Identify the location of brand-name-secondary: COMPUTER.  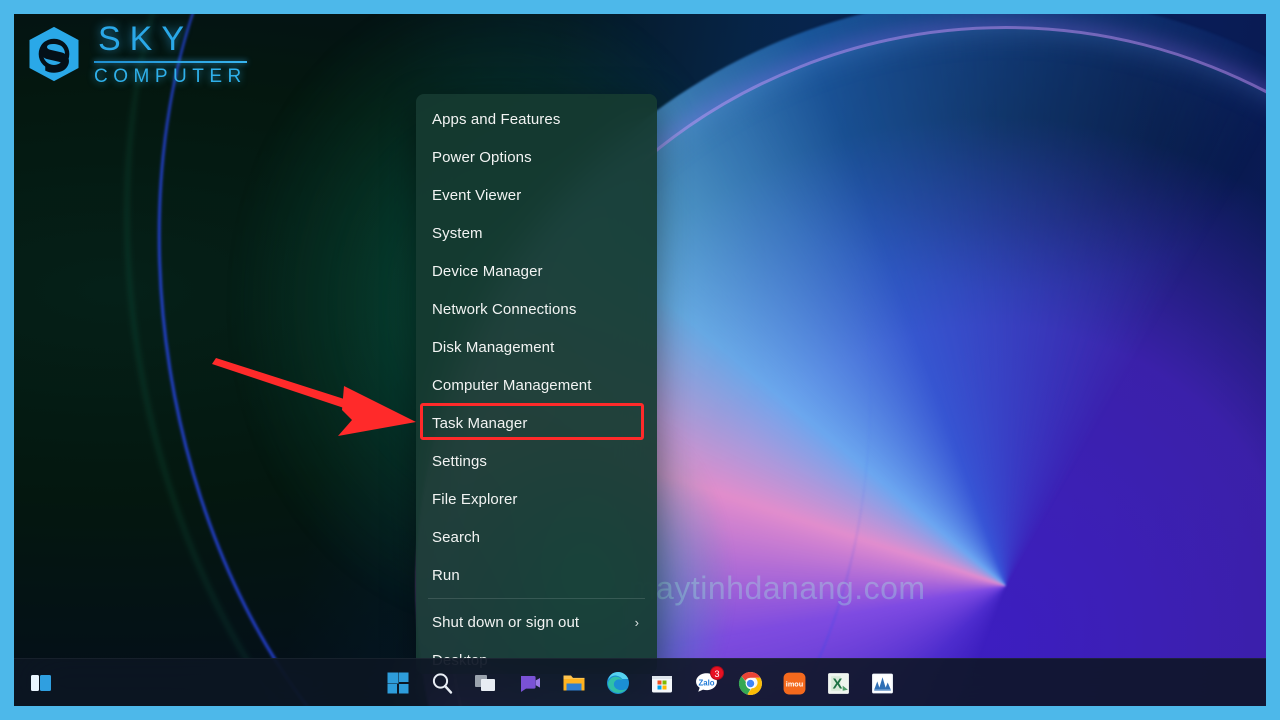
(170, 76).